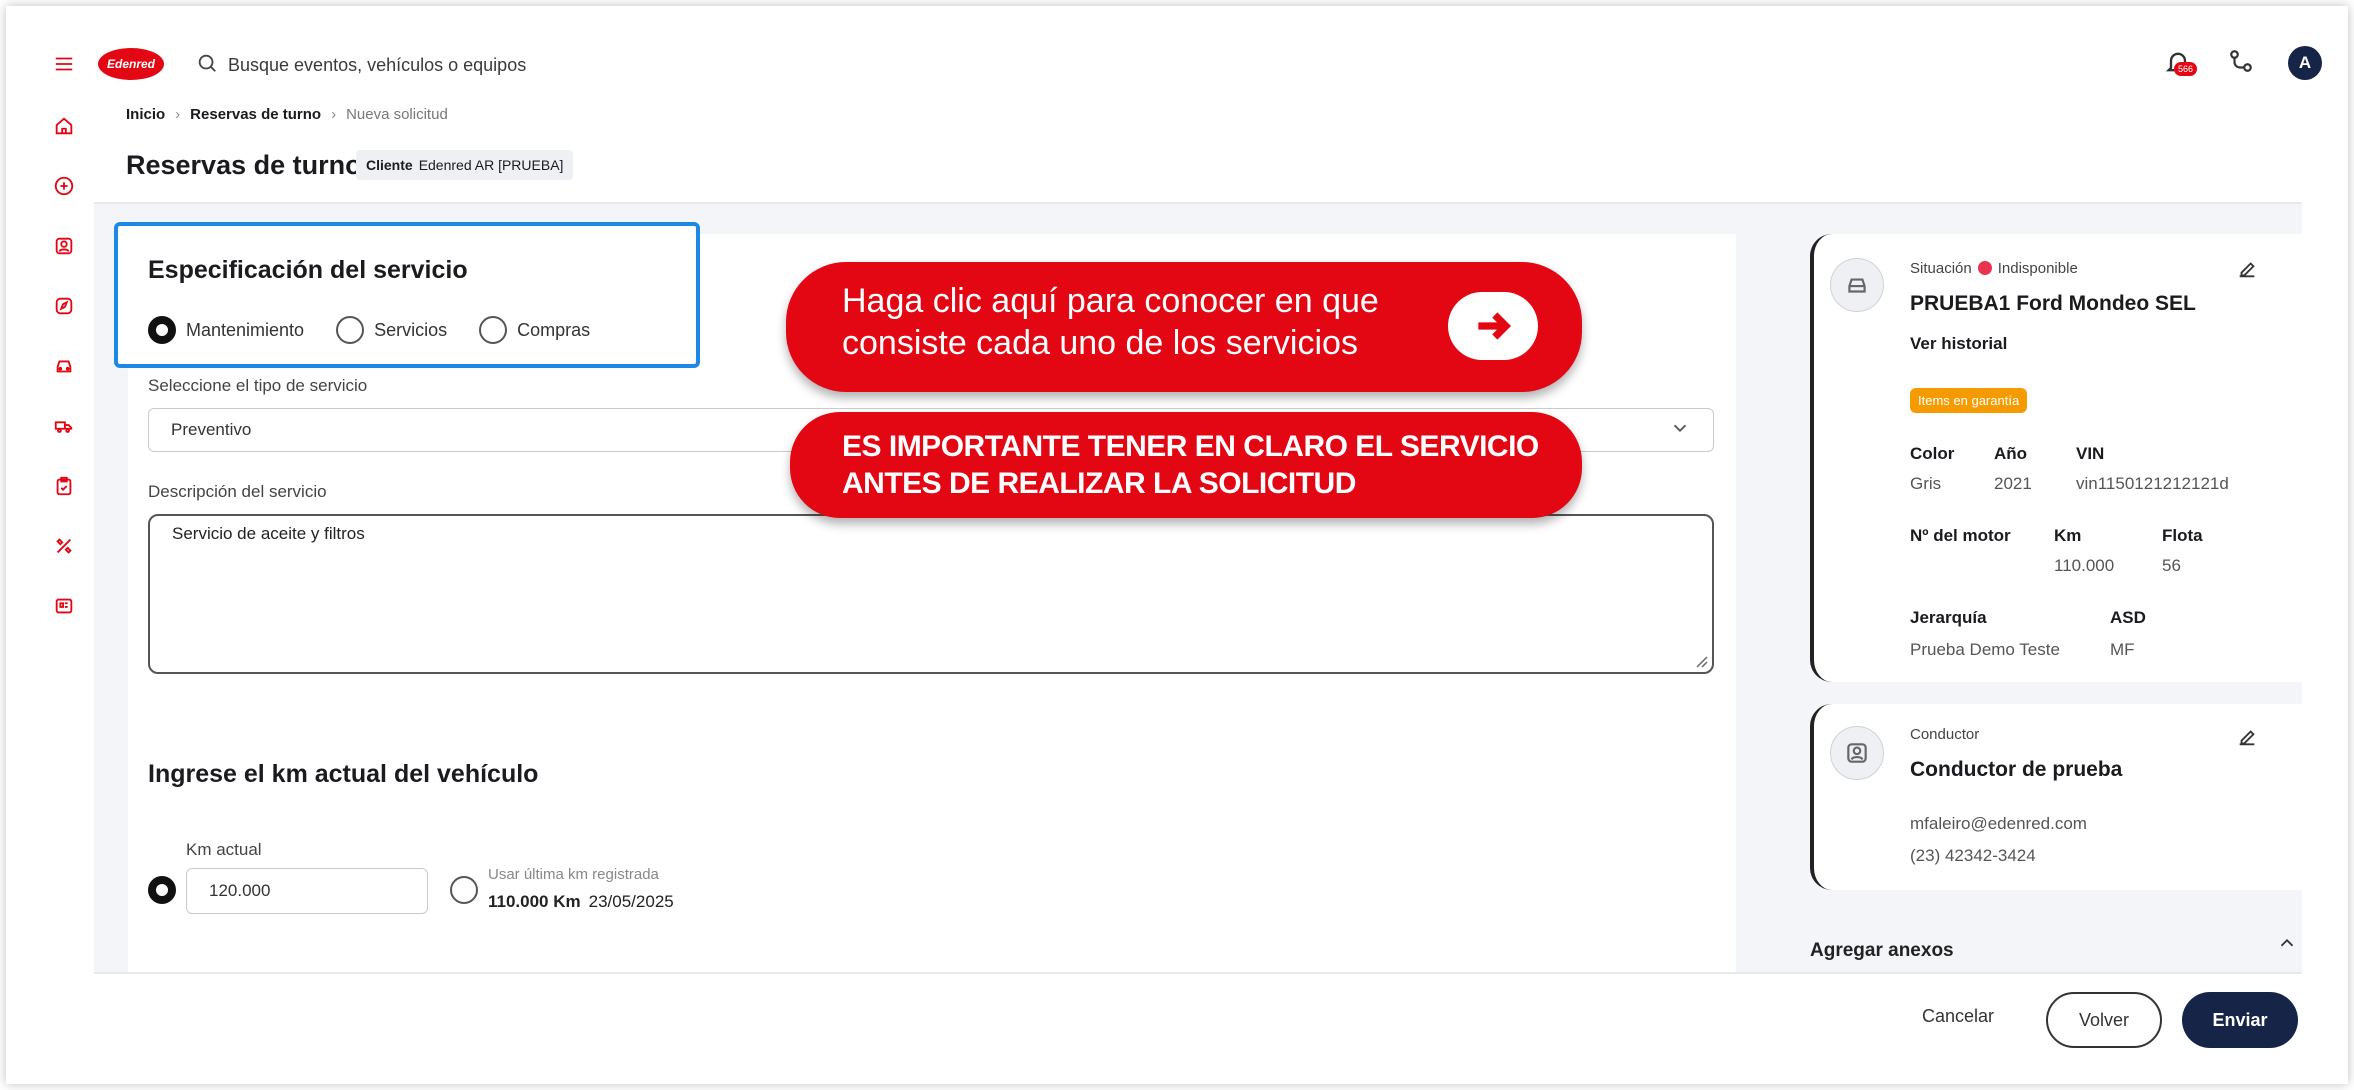 This screenshot has width=2354, height=1090. What do you see at coordinates (1958, 1016) in the screenshot?
I see `cancel-button: Cancelar` at bounding box center [1958, 1016].